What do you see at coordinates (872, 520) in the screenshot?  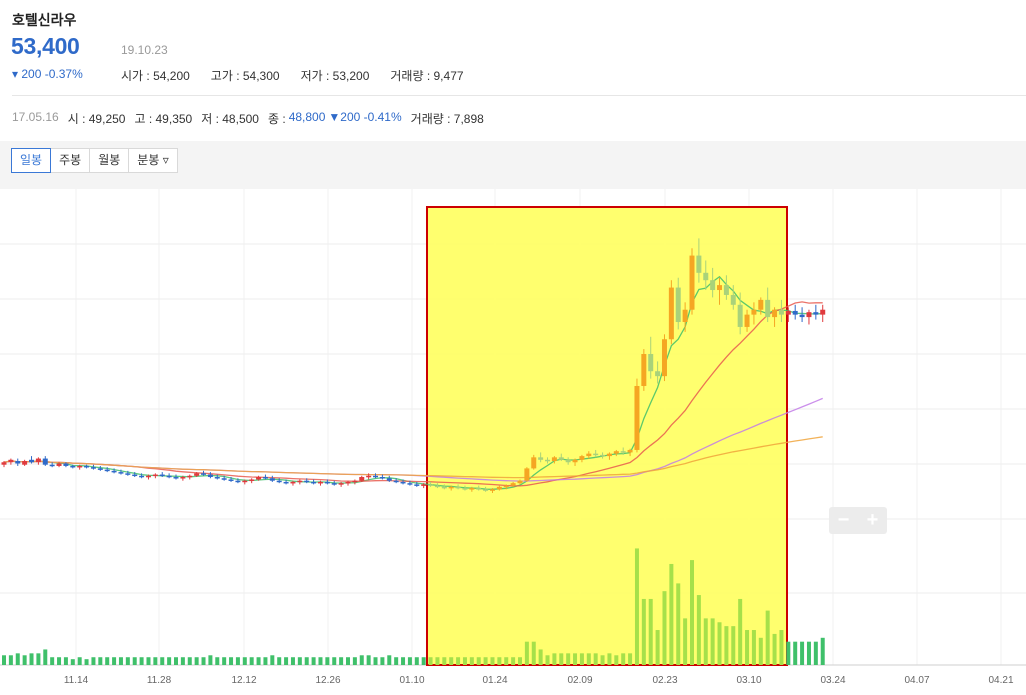 I see `zoom-in-button: +` at bounding box center [872, 520].